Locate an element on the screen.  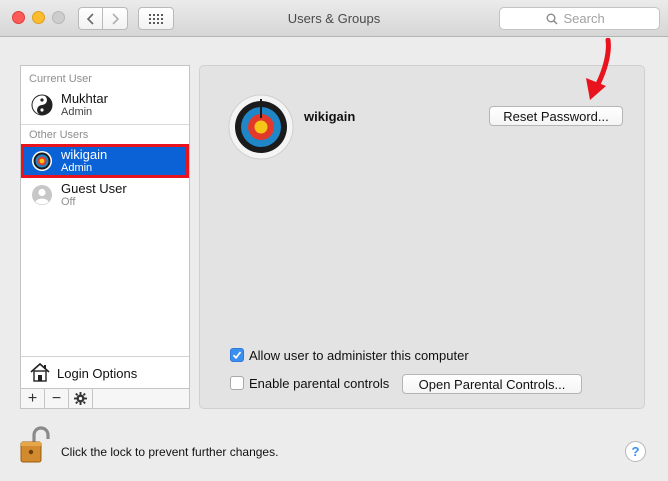
annotation-arrow-icon is located at coordinates (598, 69).